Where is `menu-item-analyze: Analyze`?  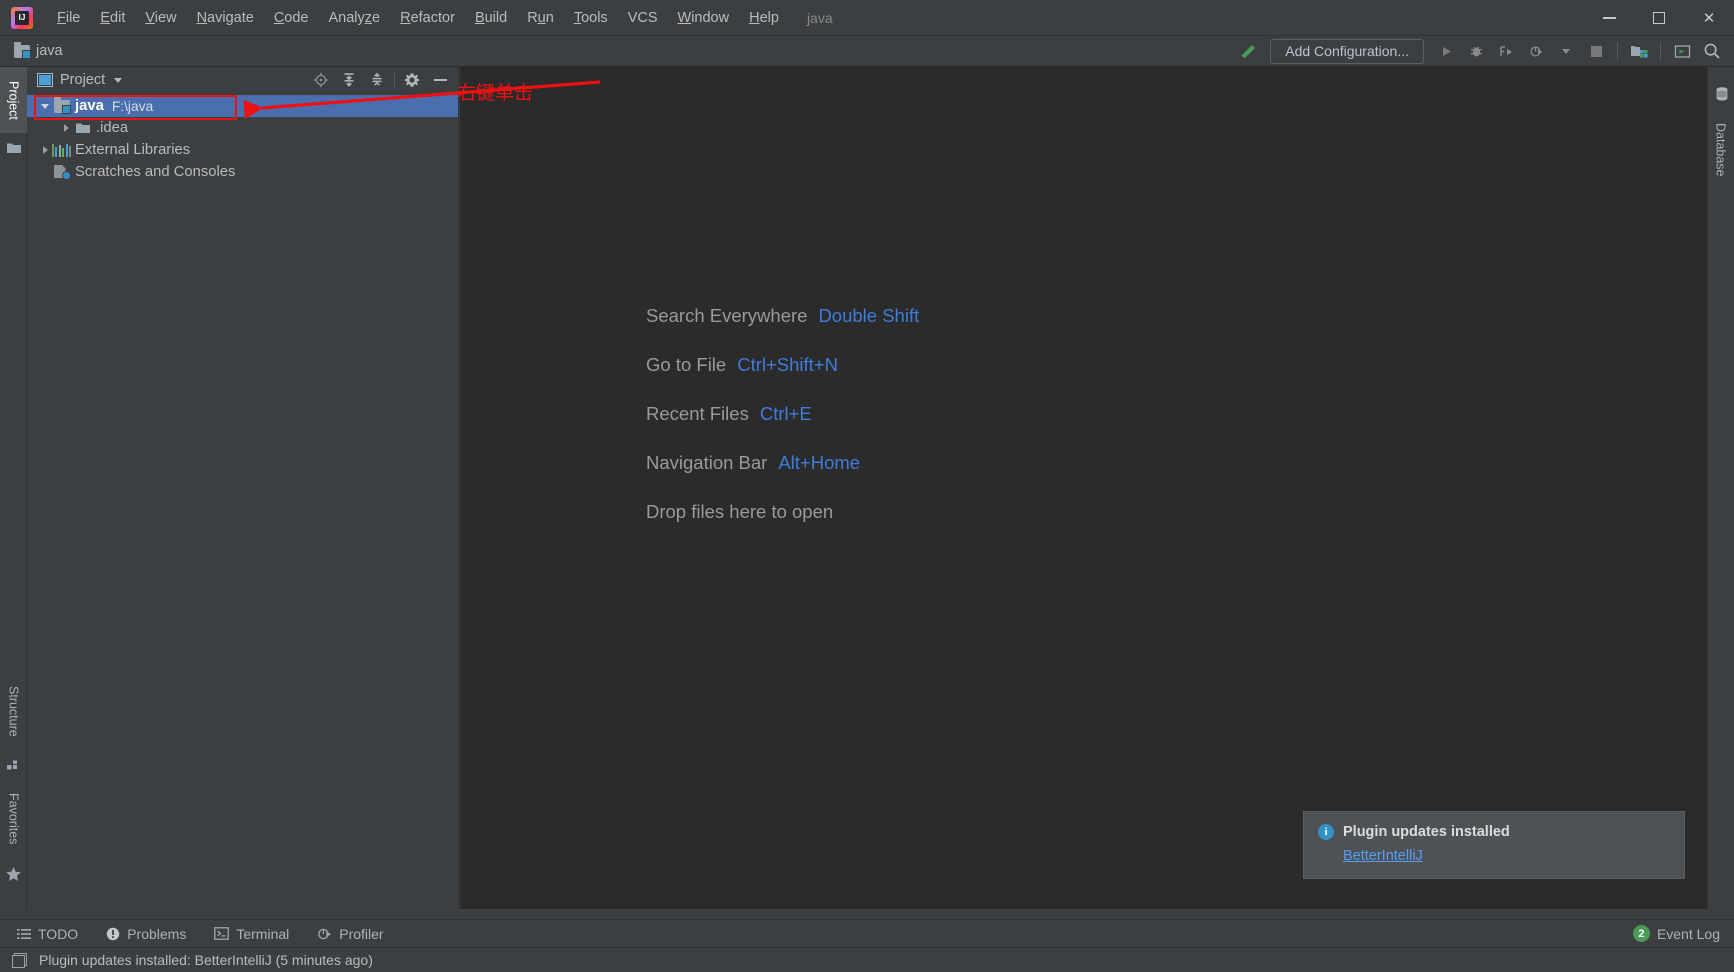
menu-item-analyze: Analyze is located at coordinates (355, 18).